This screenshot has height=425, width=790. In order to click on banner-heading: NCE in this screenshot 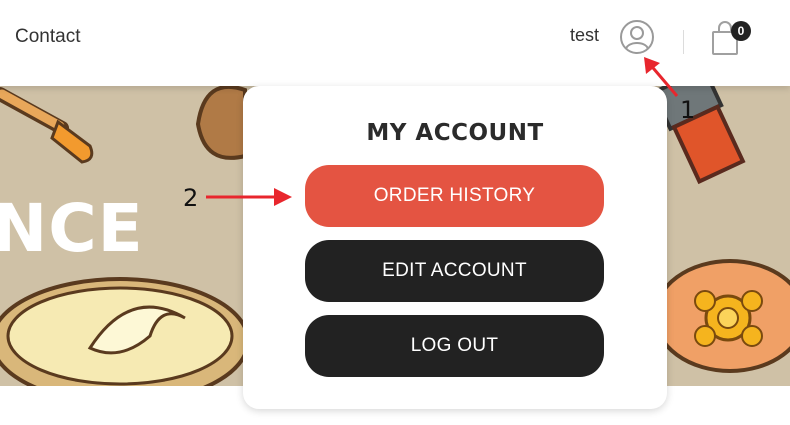, I will do `click(72, 228)`.